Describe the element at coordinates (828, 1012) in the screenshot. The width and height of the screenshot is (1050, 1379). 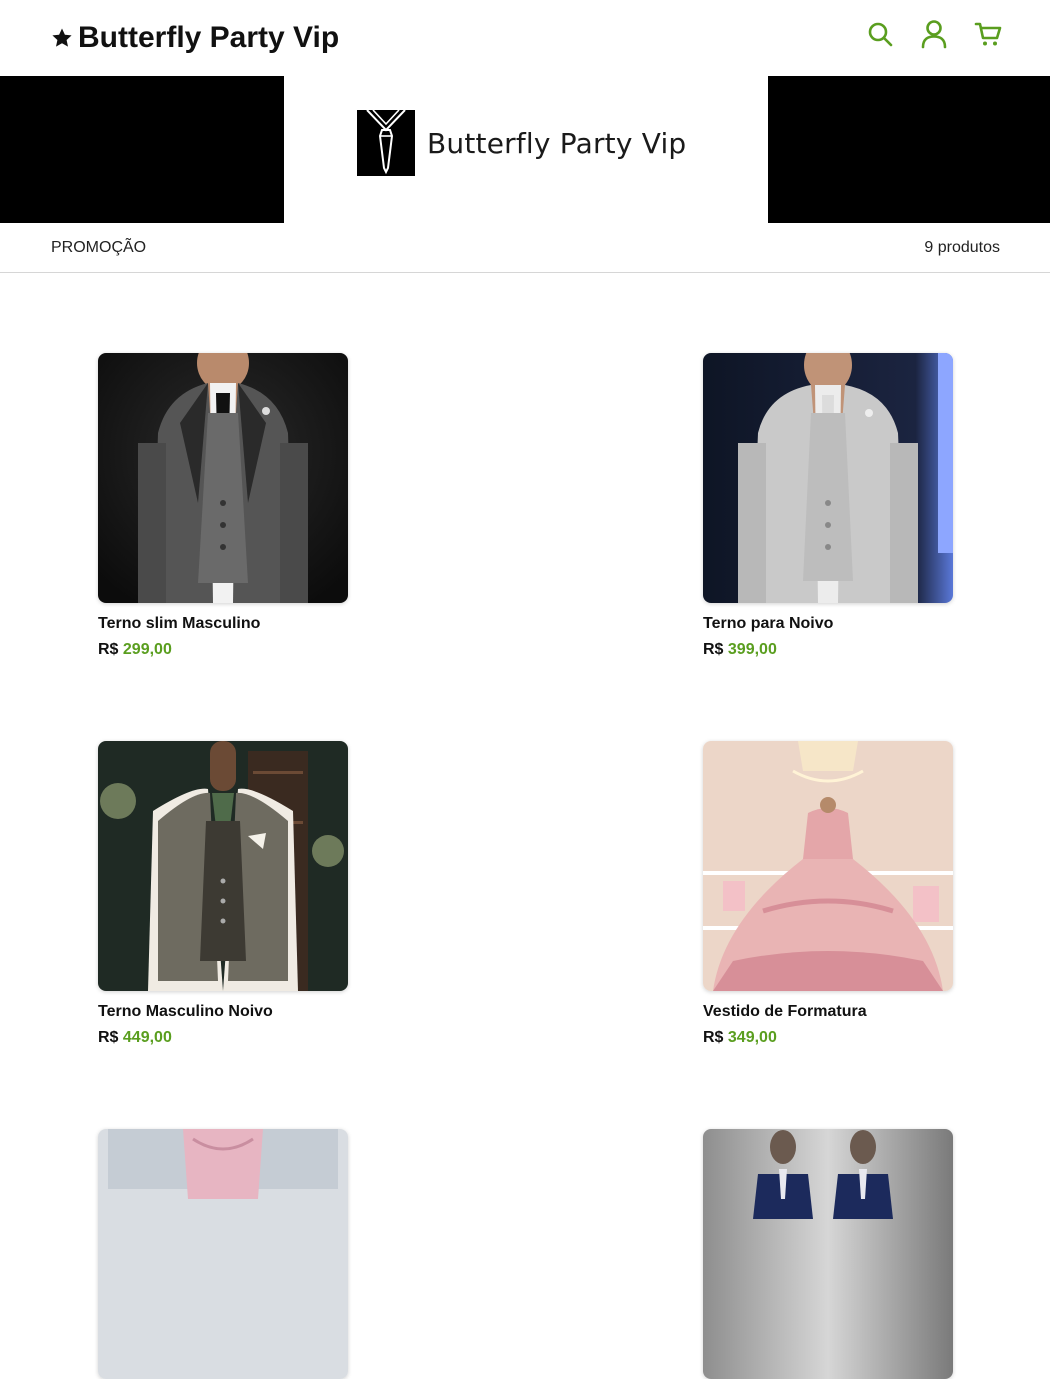
I see `product-name: Vestido de Formatura` at that location.